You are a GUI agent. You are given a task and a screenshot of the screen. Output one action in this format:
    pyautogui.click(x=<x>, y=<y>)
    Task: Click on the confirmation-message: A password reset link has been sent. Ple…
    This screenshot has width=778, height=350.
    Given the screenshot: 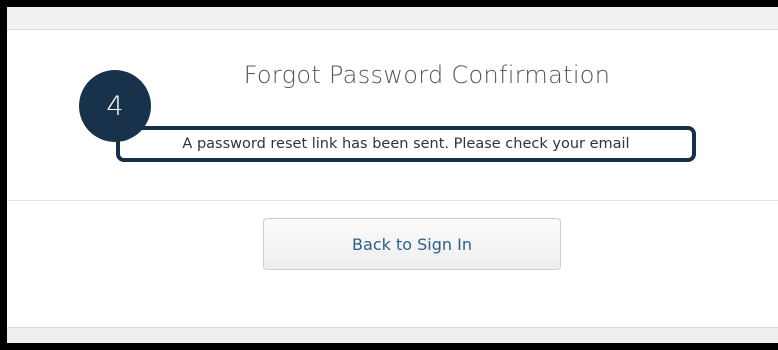 What is the action you would take?
    pyautogui.click(x=406, y=144)
    